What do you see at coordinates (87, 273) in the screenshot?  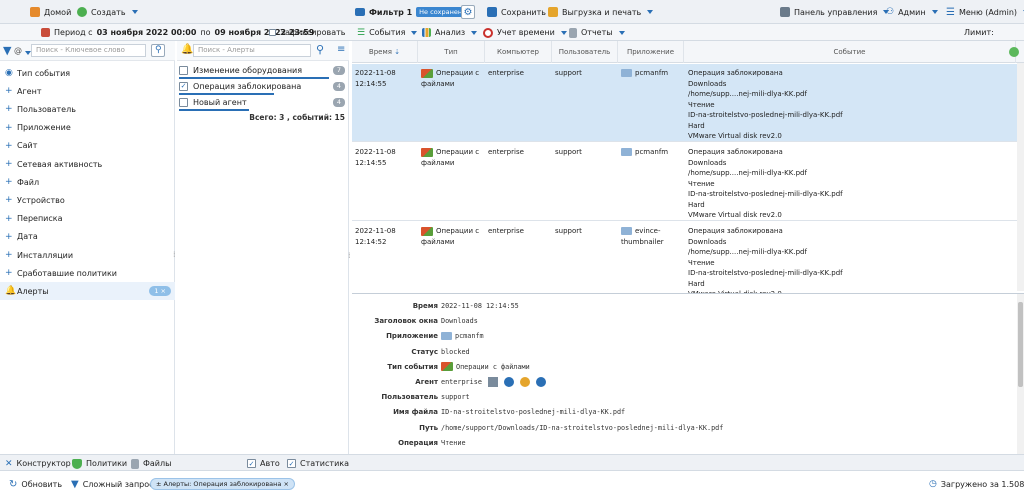 I see `tree-item-11: + Сработавшие политики` at bounding box center [87, 273].